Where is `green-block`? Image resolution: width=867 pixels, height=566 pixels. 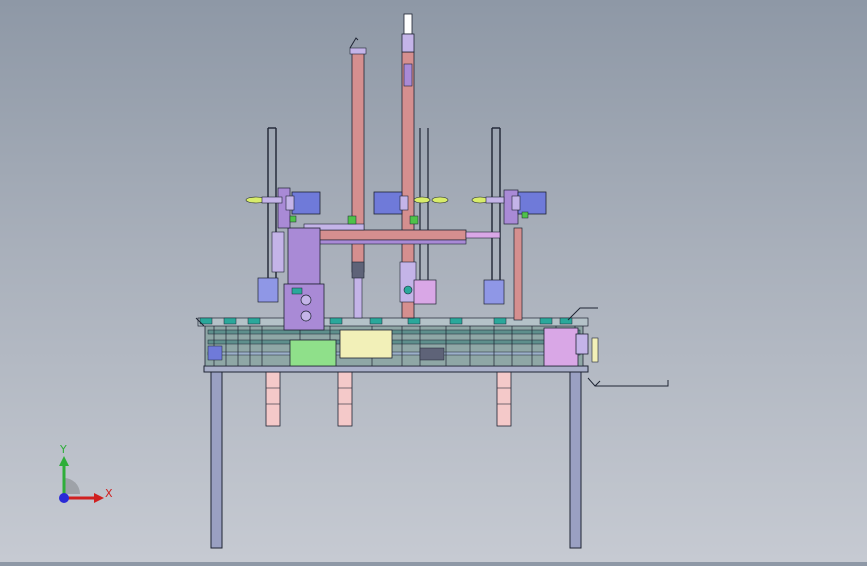 green-block is located at coordinates (313, 353).